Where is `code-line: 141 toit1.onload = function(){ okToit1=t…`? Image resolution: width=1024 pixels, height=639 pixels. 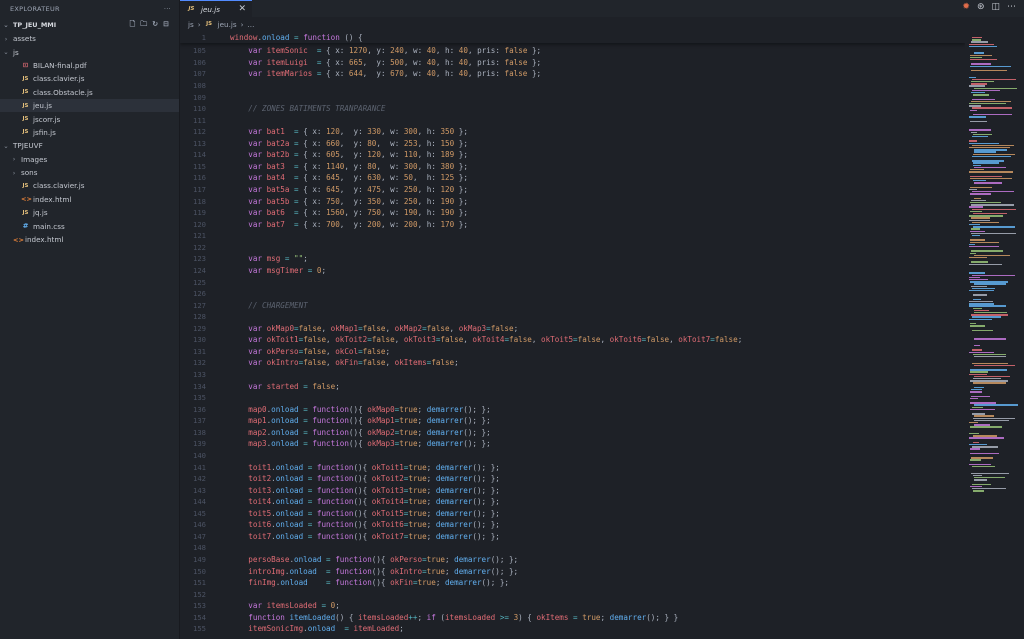 code-line: 141 toit1.onload = function(){ okToit1=t… is located at coordinates (461, 467).